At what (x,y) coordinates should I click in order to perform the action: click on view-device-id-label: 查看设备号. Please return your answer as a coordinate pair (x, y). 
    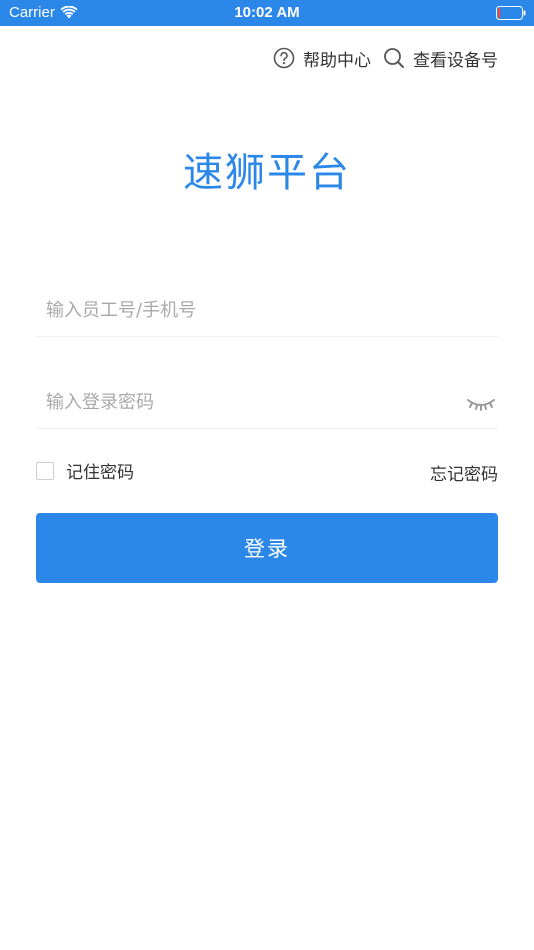
    Looking at the image, I should click on (455, 60).